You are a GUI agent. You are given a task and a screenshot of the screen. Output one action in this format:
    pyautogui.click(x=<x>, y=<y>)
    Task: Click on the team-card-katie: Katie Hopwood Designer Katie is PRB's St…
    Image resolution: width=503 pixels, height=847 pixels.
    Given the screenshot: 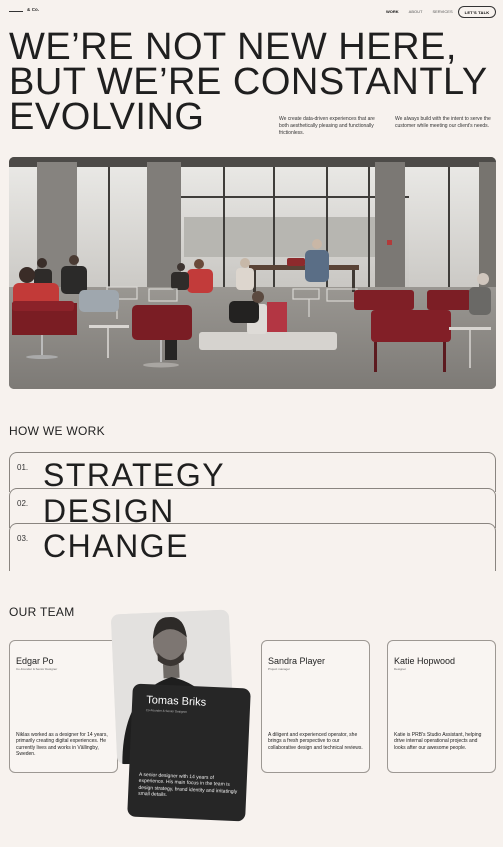 What is the action you would take?
    pyautogui.click(x=441, y=706)
    